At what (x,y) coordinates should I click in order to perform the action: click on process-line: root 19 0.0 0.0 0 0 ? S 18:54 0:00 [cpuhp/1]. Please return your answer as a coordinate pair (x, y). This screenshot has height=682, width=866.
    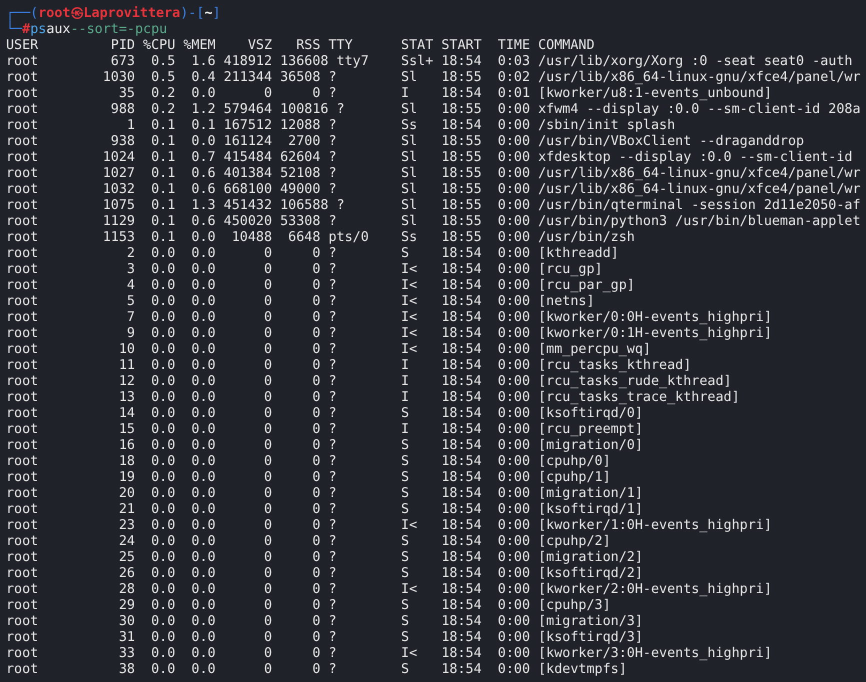
    Looking at the image, I should click on (308, 477).